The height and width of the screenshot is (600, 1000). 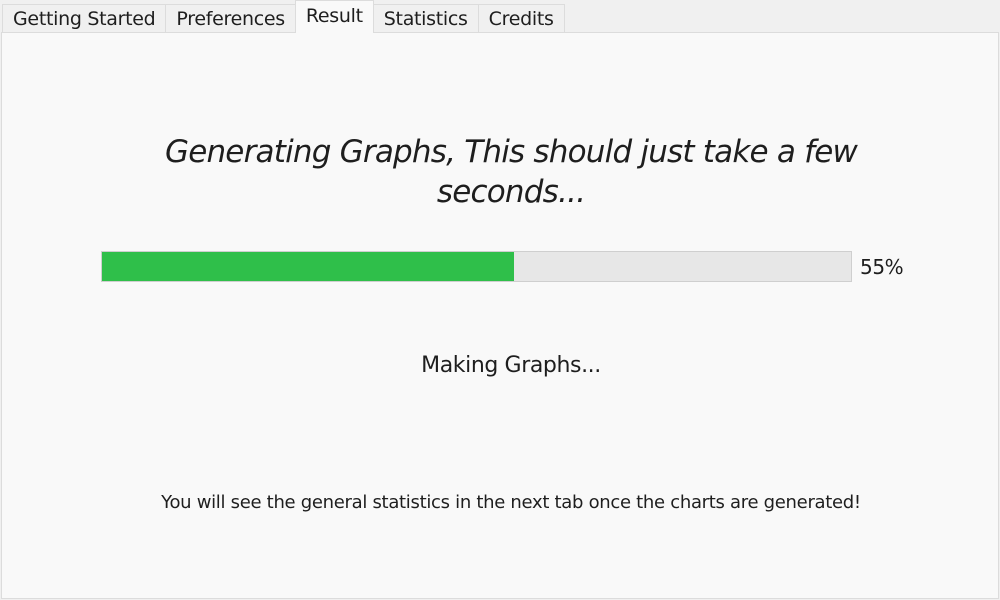 I want to click on progress-bar-fill, so click(x=308, y=266).